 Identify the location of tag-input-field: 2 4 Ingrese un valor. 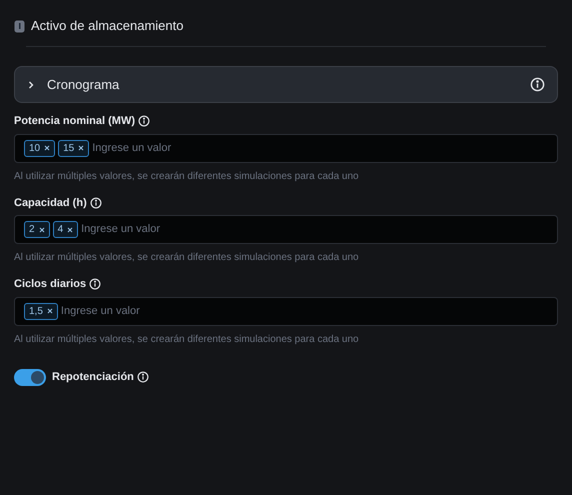
(286, 229).